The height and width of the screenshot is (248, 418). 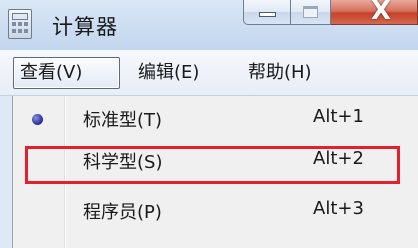 What do you see at coordinates (37, 119) in the screenshot?
I see `radio-checked-icon` at bounding box center [37, 119].